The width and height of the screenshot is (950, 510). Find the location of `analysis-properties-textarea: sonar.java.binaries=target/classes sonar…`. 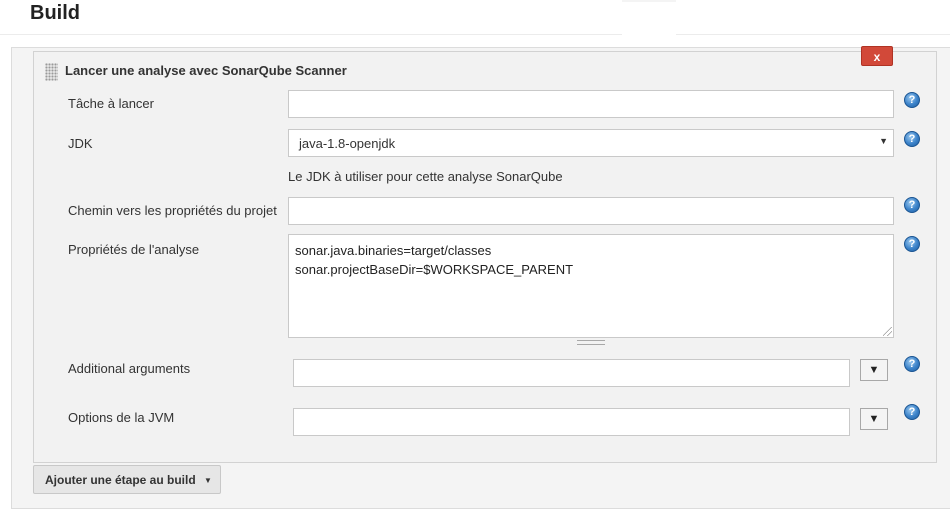

analysis-properties-textarea: sonar.java.binaries=target/classes sonar… is located at coordinates (591, 286).